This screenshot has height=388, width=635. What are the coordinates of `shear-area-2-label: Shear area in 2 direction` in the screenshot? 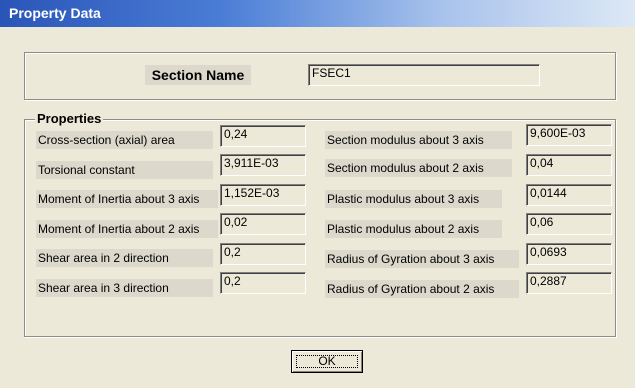 It's located at (124, 258).